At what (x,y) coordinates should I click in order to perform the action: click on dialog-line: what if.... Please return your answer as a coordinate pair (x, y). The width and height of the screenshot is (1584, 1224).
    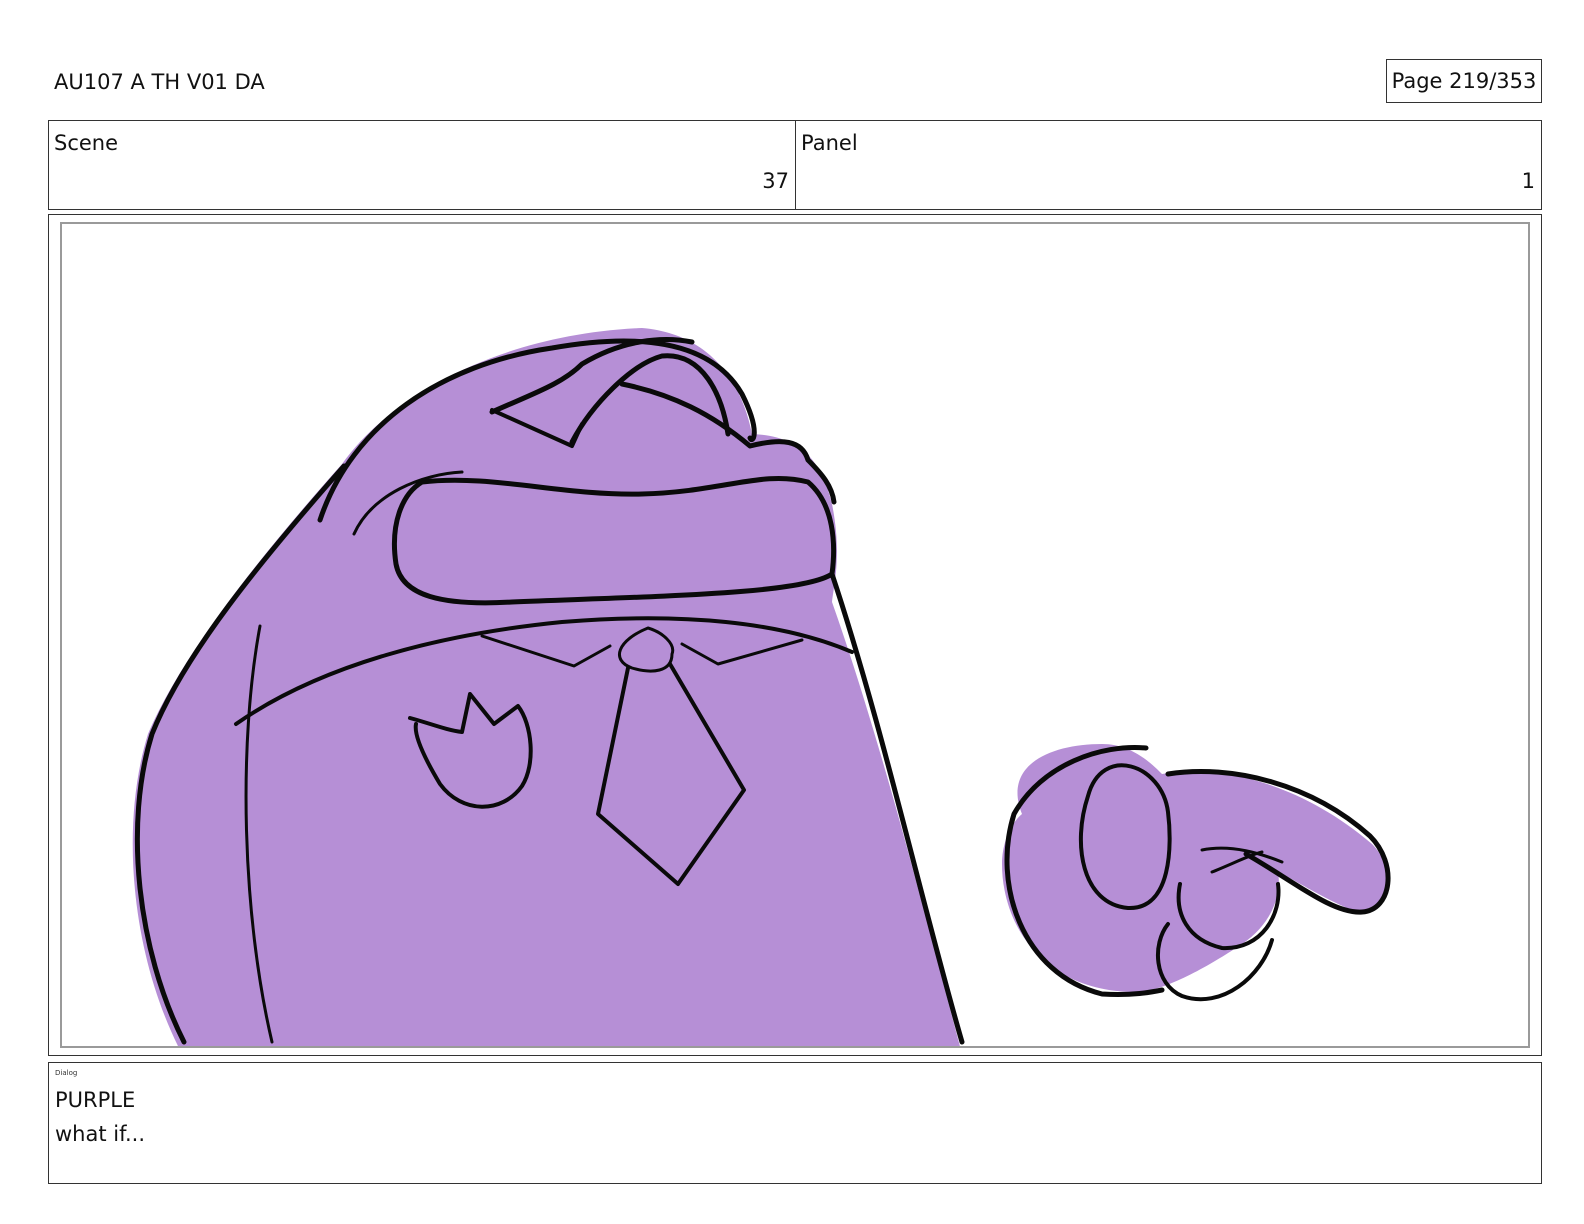
    Looking at the image, I should click on (100, 1134).